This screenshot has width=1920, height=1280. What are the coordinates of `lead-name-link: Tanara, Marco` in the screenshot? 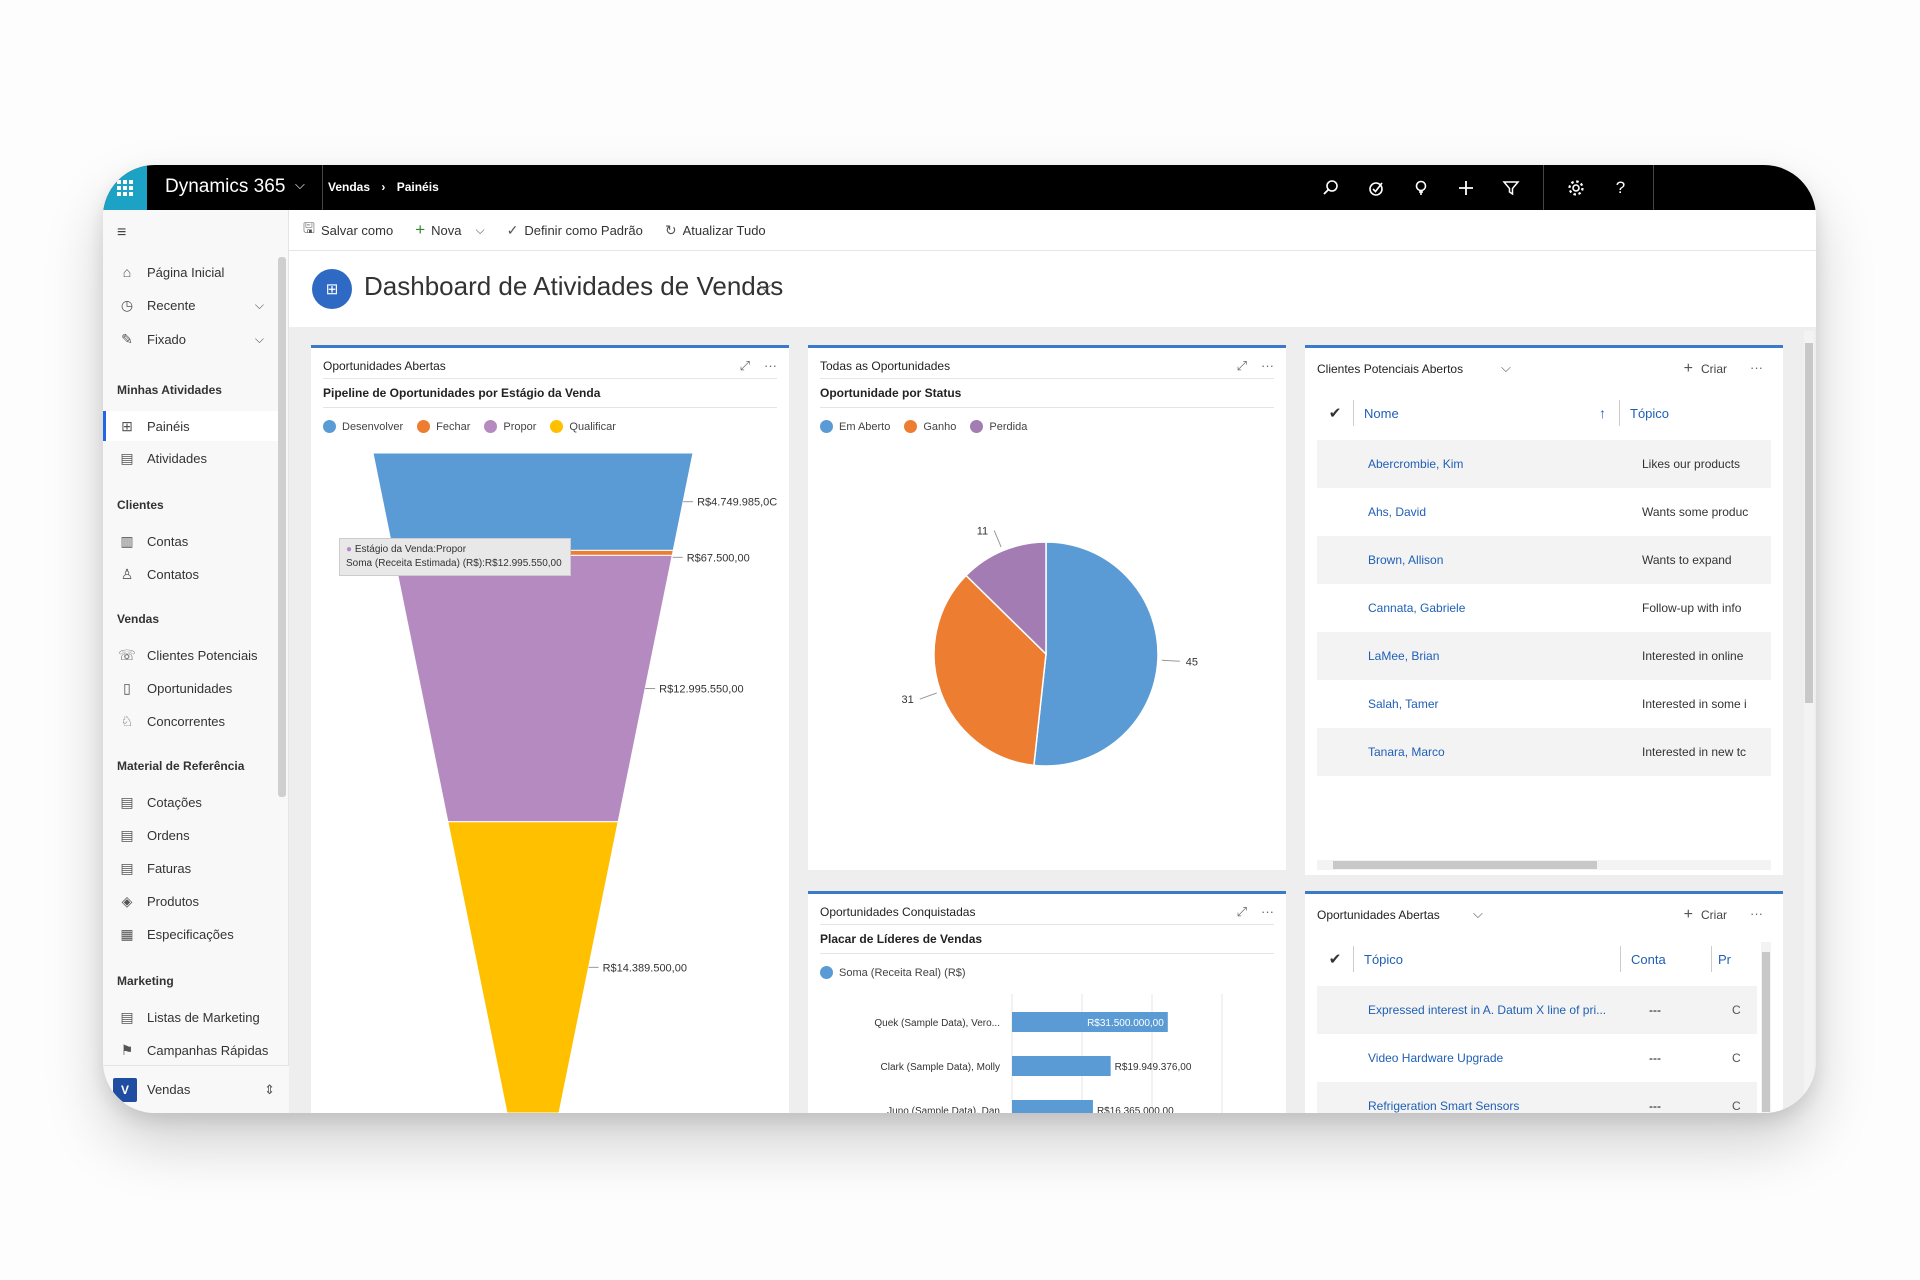 It's located at (1503, 752).